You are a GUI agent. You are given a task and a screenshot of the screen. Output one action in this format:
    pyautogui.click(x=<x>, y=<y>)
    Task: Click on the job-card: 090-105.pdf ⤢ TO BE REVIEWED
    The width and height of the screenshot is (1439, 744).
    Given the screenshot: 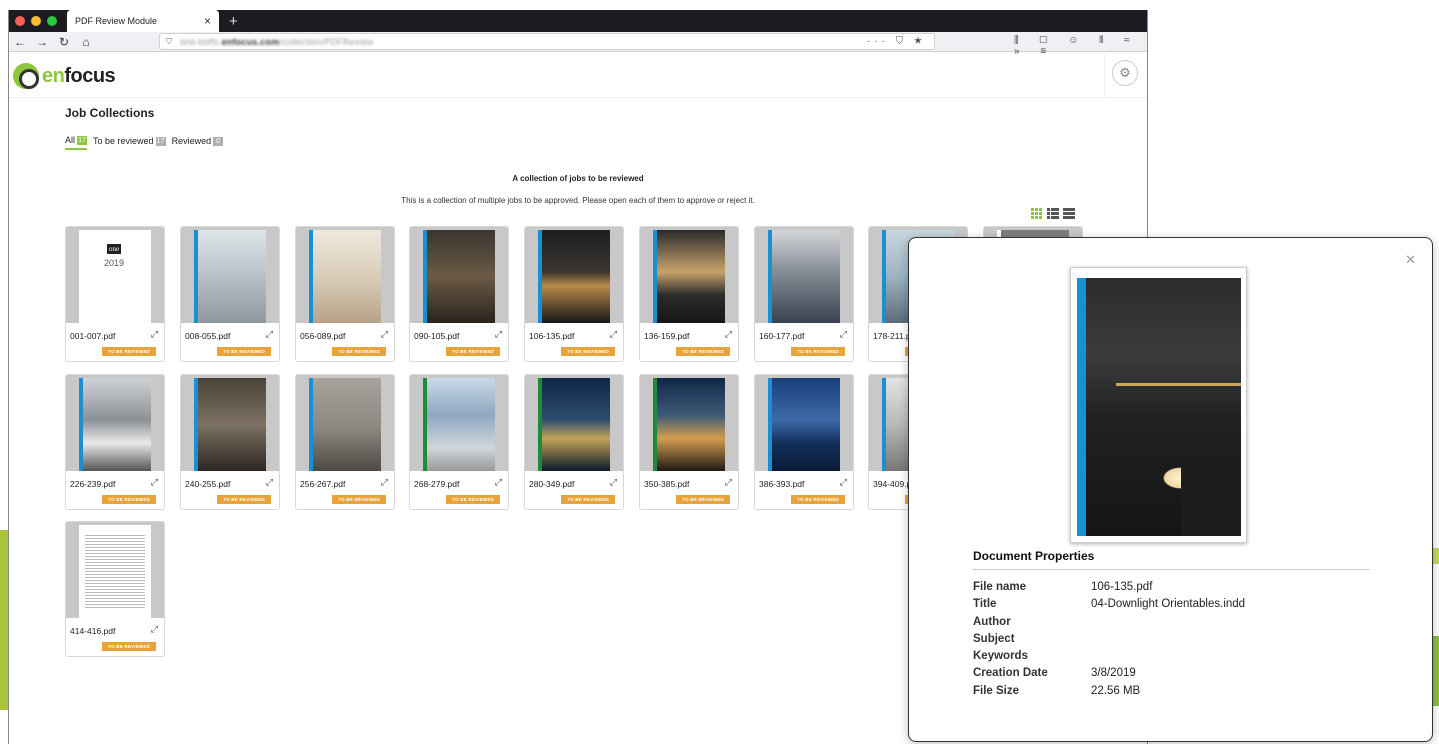 What is the action you would take?
    pyautogui.click(x=459, y=294)
    